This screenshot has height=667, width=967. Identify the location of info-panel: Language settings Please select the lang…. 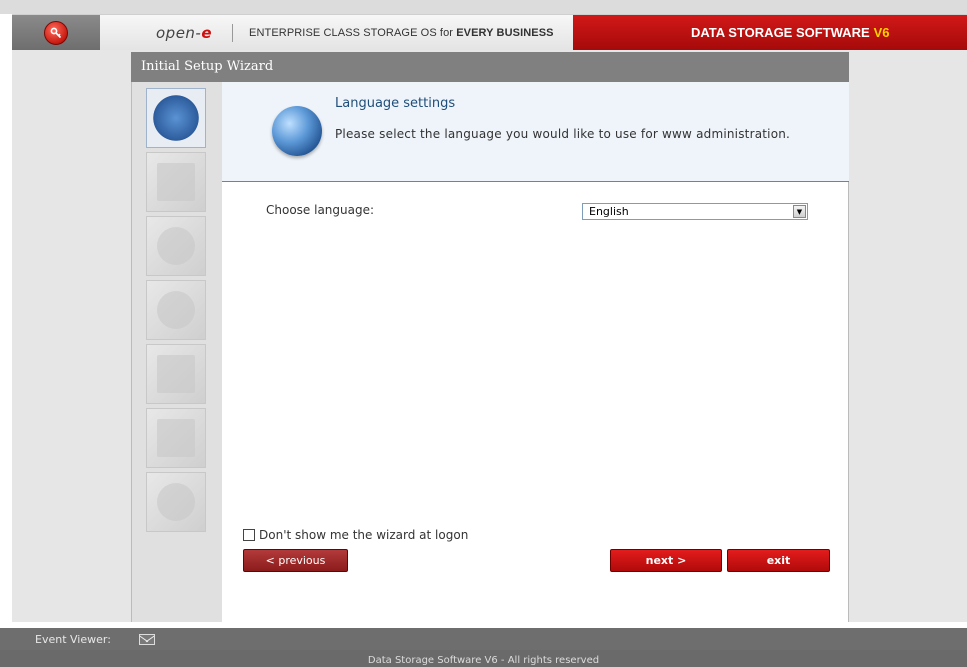
(535, 132).